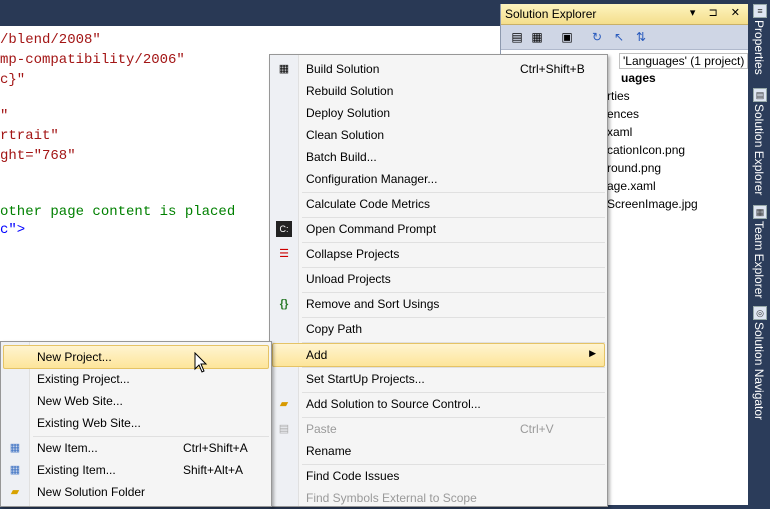  I want to click on code-line: mp-compatibility/2006", so click(92, 60).